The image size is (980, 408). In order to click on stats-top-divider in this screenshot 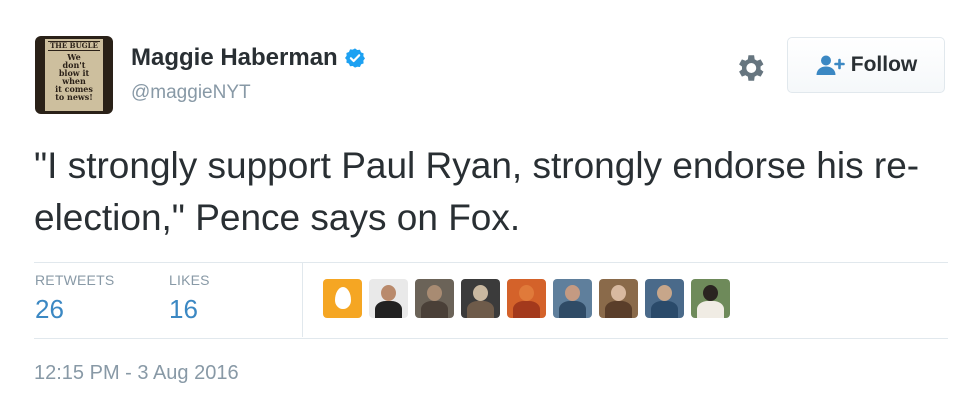, I will do `click(491, 262)`.